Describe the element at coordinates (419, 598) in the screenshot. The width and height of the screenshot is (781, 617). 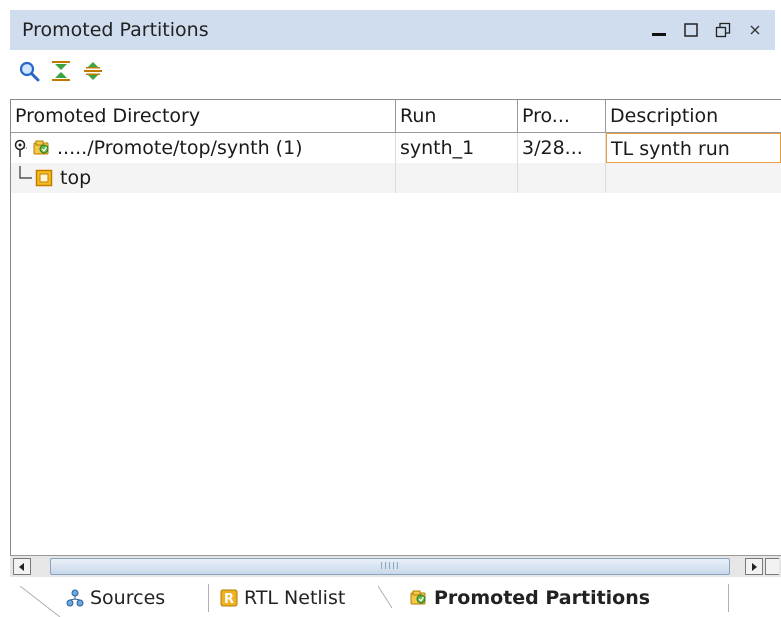
I see `promoted-partitions-icon` at that location.